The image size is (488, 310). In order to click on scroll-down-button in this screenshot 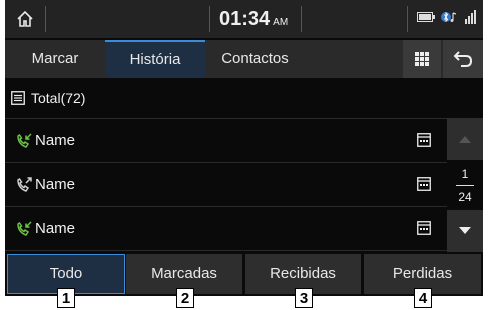, I will do `click(465, 231)`.